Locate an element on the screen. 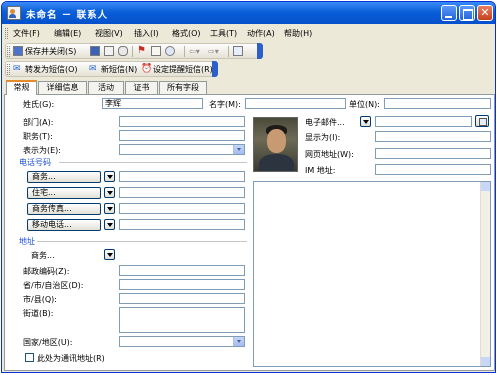  phone-fax-dropdown is located at coordinates (109, 208).